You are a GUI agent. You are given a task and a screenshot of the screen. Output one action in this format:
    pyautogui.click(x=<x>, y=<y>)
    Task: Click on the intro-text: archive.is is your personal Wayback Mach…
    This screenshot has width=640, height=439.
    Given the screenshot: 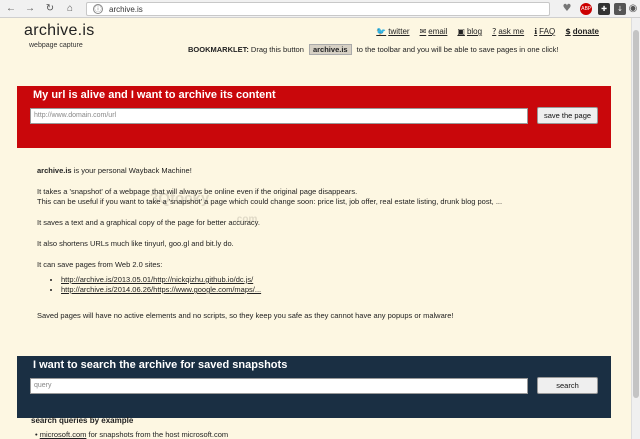 What is the action you would take?
    pyautogui.click(x=114, y=170)
    